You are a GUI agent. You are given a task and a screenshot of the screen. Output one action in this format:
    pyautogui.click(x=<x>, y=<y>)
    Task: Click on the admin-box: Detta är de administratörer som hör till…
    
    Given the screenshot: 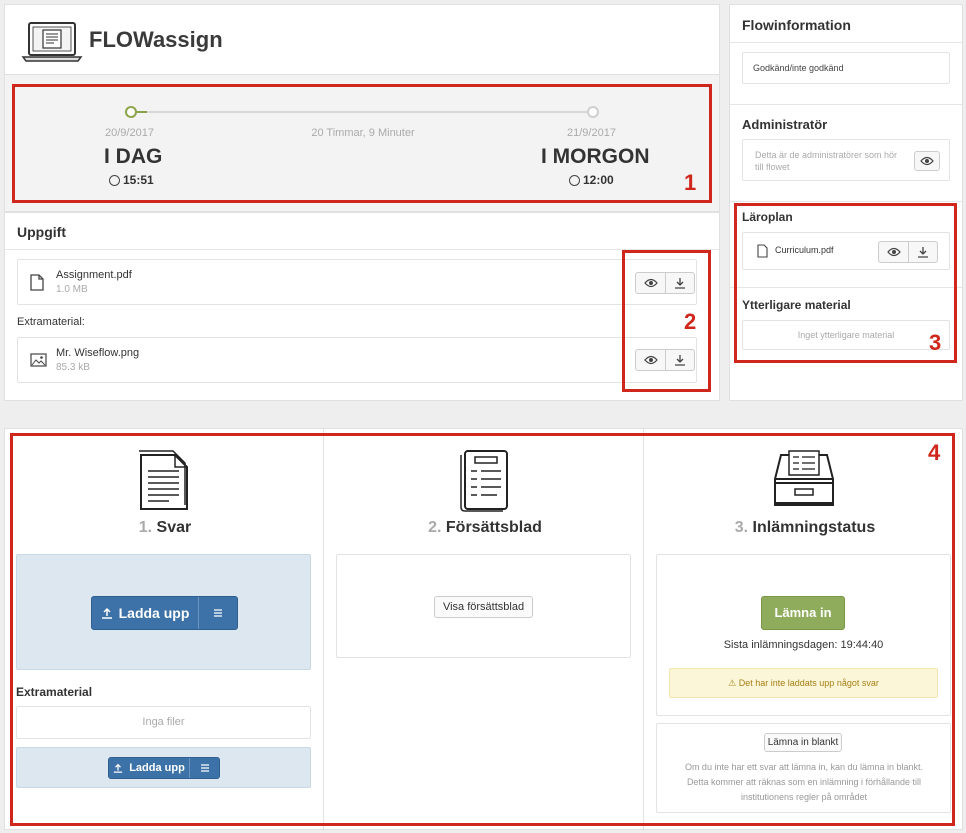 What is the action you would take?
    pyautogui.click(x=846, y=160)
    